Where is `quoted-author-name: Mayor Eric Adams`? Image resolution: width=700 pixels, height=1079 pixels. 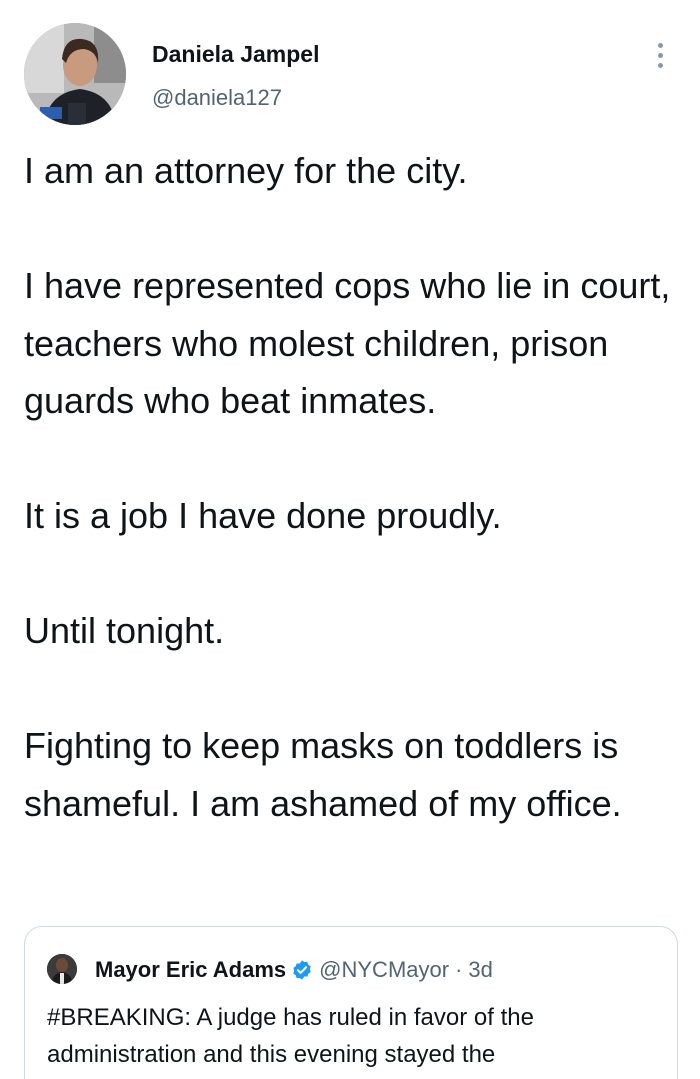
quoted-author-name: Mayor Eric Adams is located at coordinates (190, 970).